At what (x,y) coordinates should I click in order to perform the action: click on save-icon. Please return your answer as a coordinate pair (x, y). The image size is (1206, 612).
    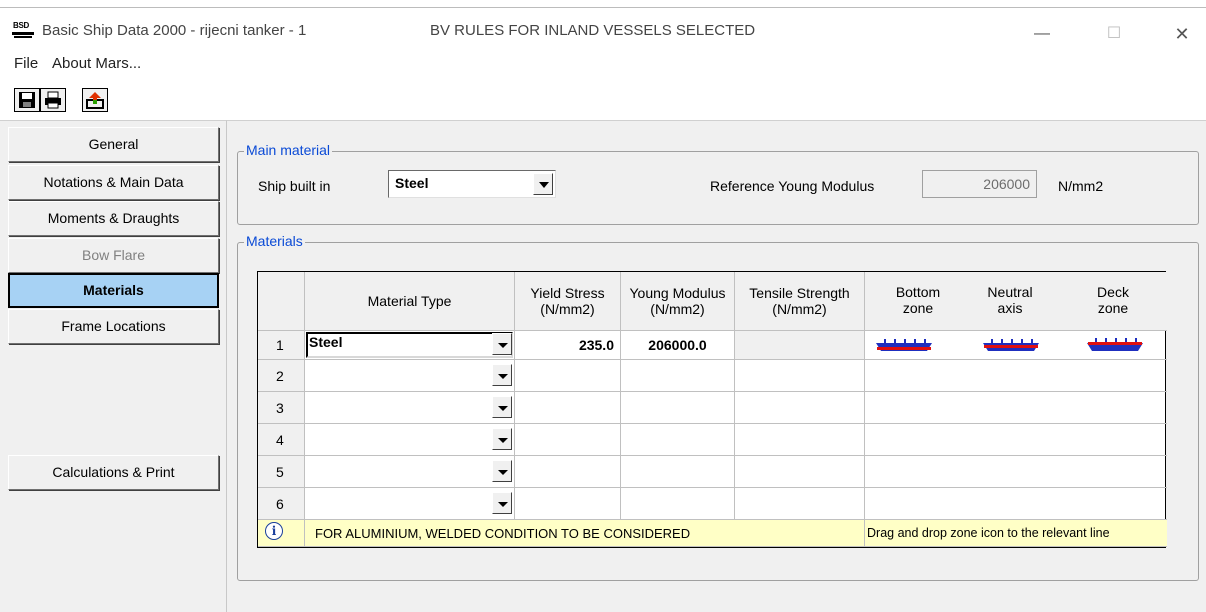
    Looking at the image, I should click on (27, 100).